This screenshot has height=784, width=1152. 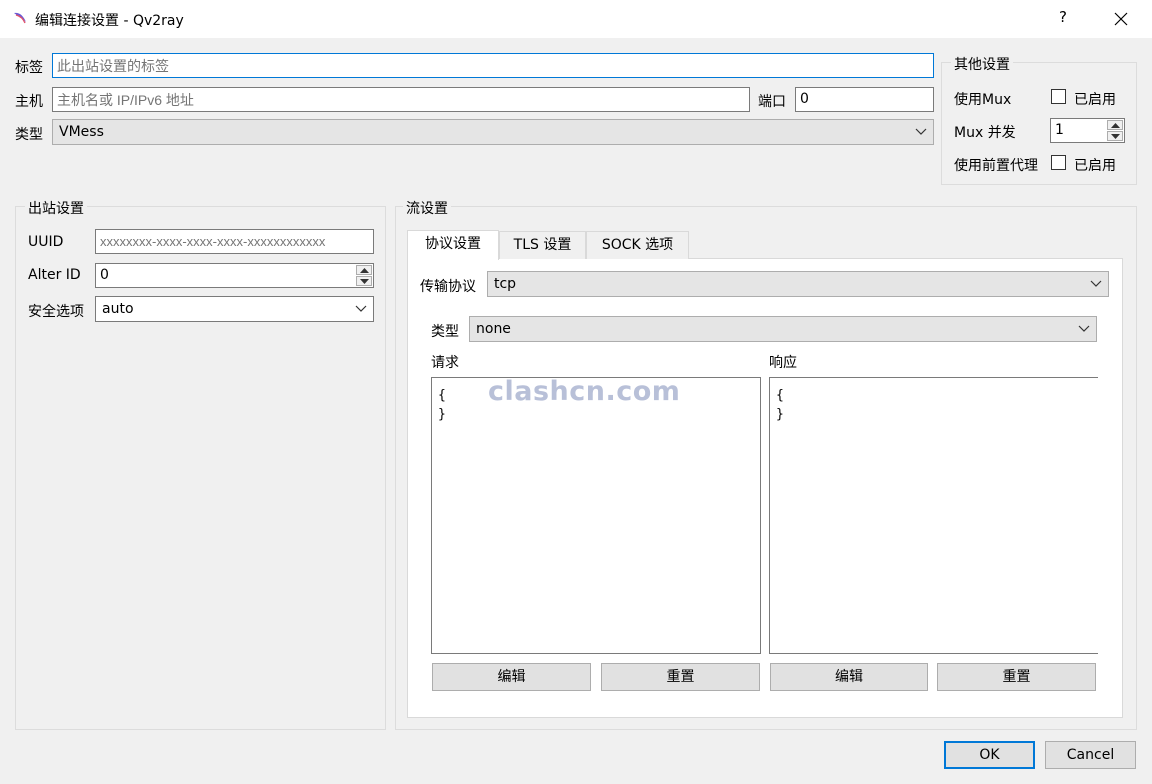 I want to click on uuid-input, so click(x=234, y=241).